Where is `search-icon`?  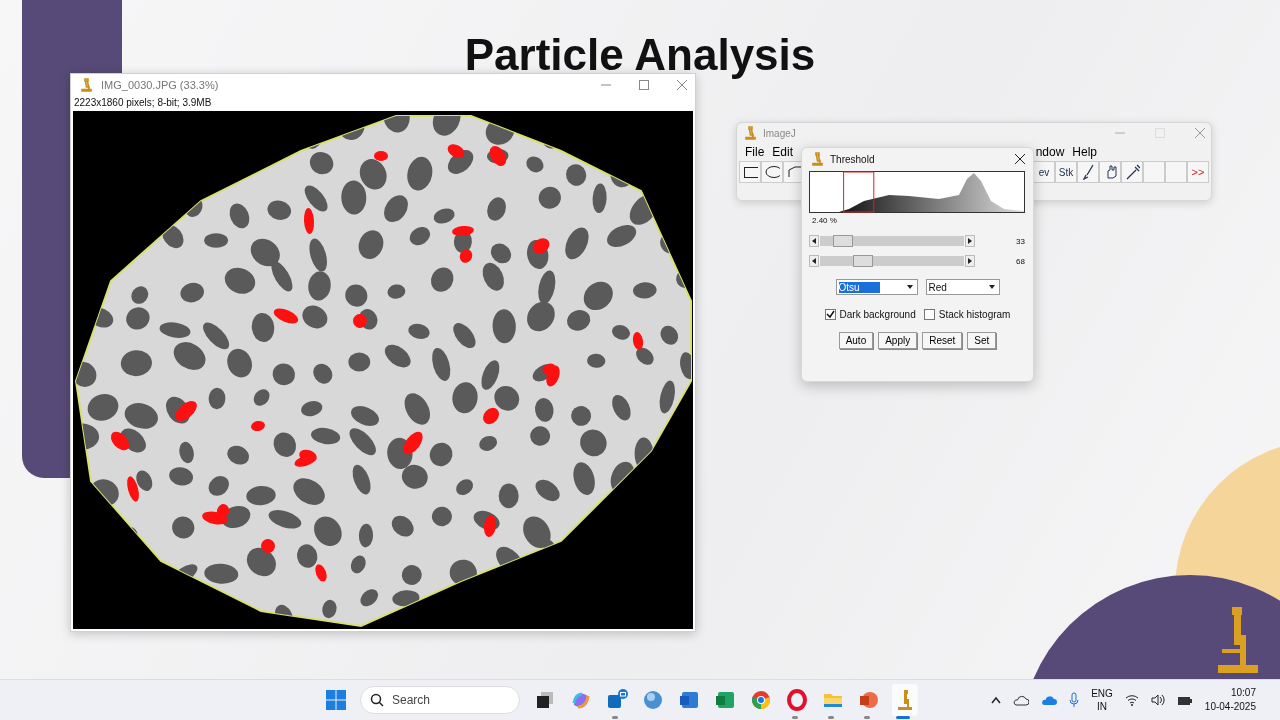 search-icon is located at coordinates (377, 700).